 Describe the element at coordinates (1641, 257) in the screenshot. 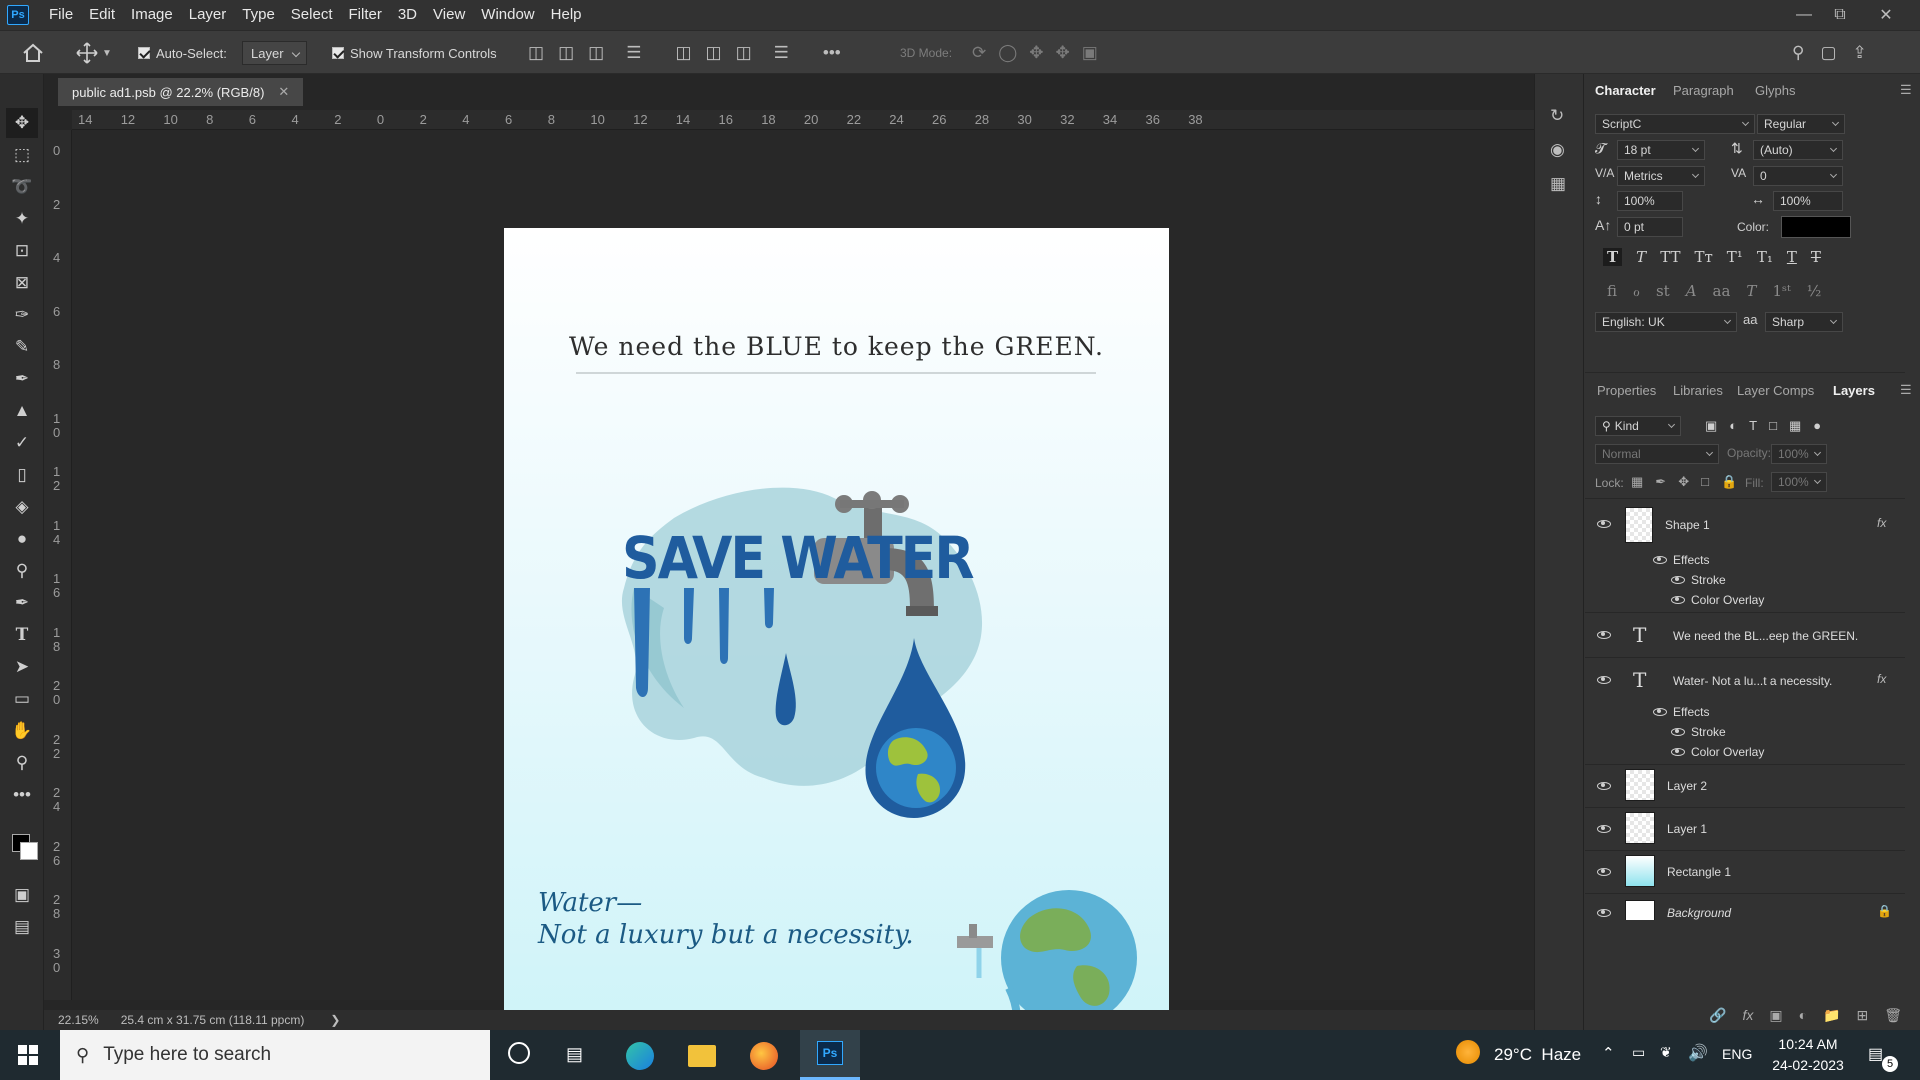

I see `faux-italic-icon: T` at that location.